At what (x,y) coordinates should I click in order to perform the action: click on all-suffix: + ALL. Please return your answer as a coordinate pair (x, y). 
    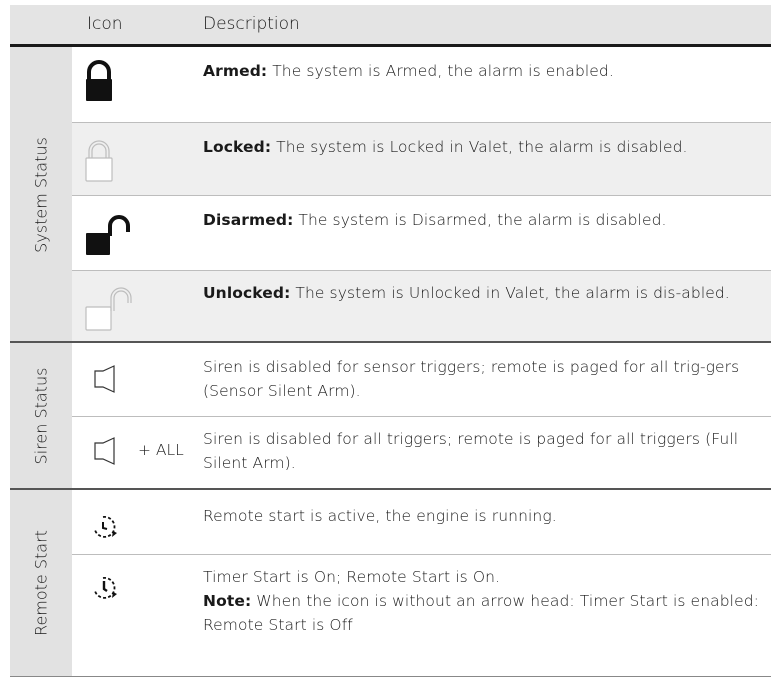
    Looking at the image, I should click on (161, 450).